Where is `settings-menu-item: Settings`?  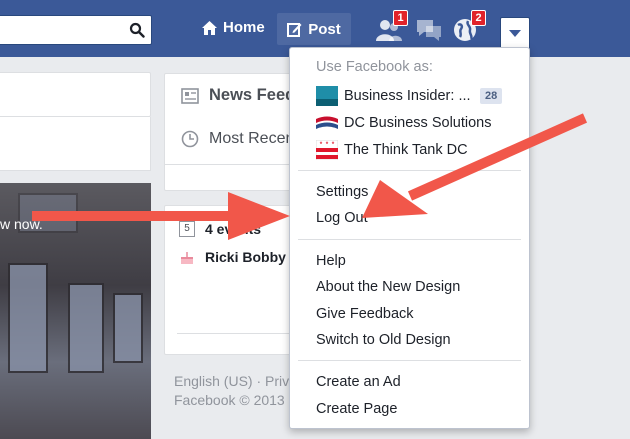 settings-menu-item: Settings is located at coordinates (342, 192).